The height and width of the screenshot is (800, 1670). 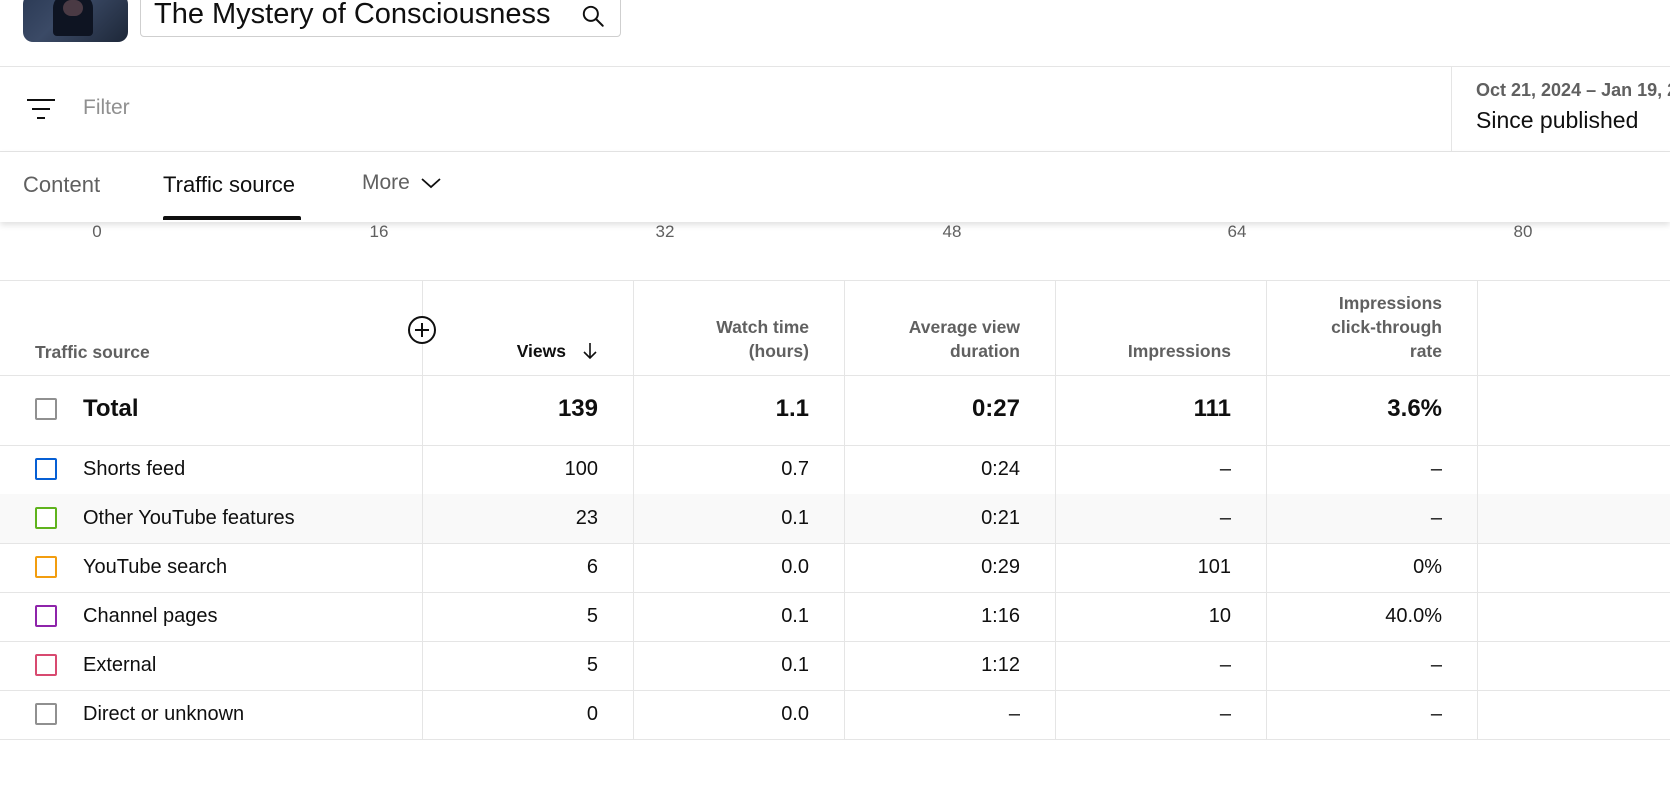 I want to click on video-thumbnail, so click(x=75, y=21).